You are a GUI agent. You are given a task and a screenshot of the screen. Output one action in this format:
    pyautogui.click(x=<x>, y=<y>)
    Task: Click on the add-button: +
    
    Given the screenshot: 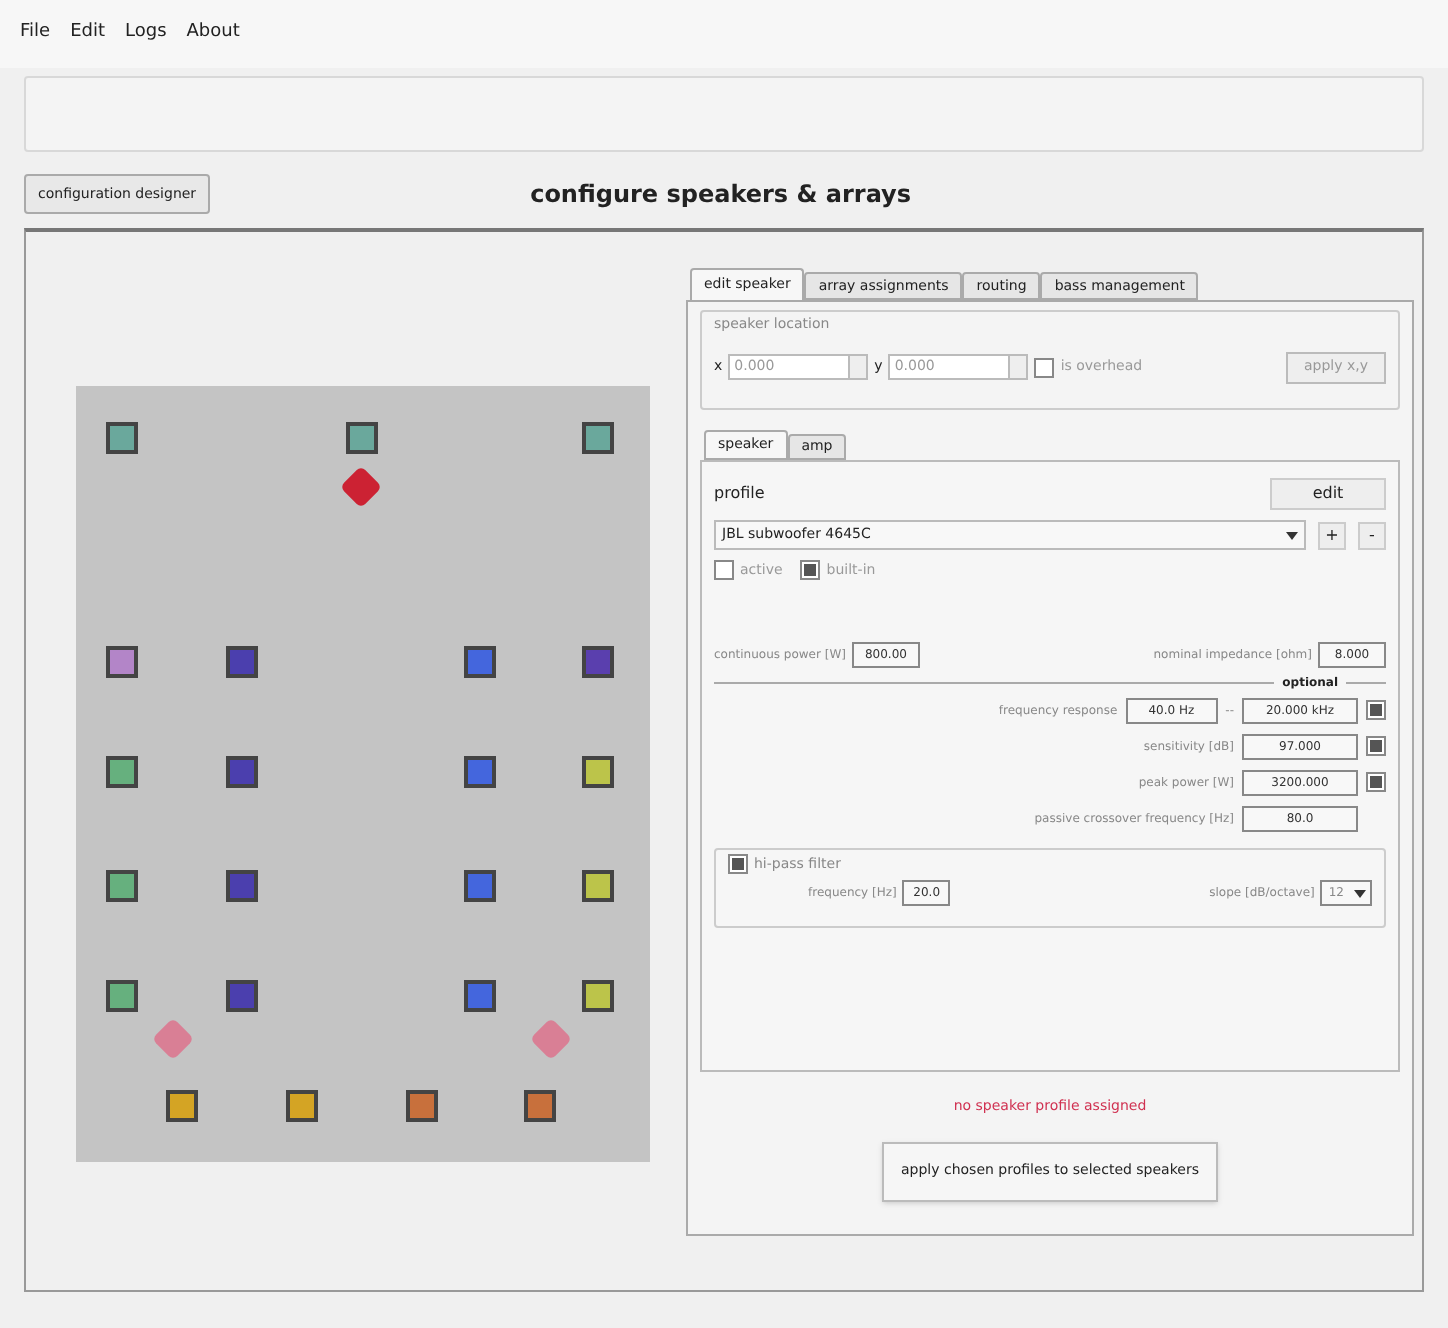 What is the action you would take?
    pyautogui.click(x=1332, y=535)
    